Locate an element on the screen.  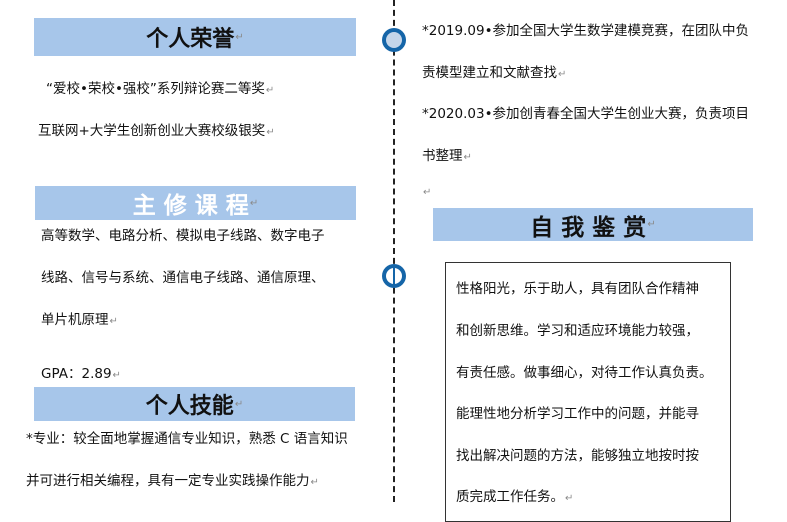
courses-line-1: 高等数学、电路分析、模拟电子线路、数字电子 is located at coordinates (183, 236).